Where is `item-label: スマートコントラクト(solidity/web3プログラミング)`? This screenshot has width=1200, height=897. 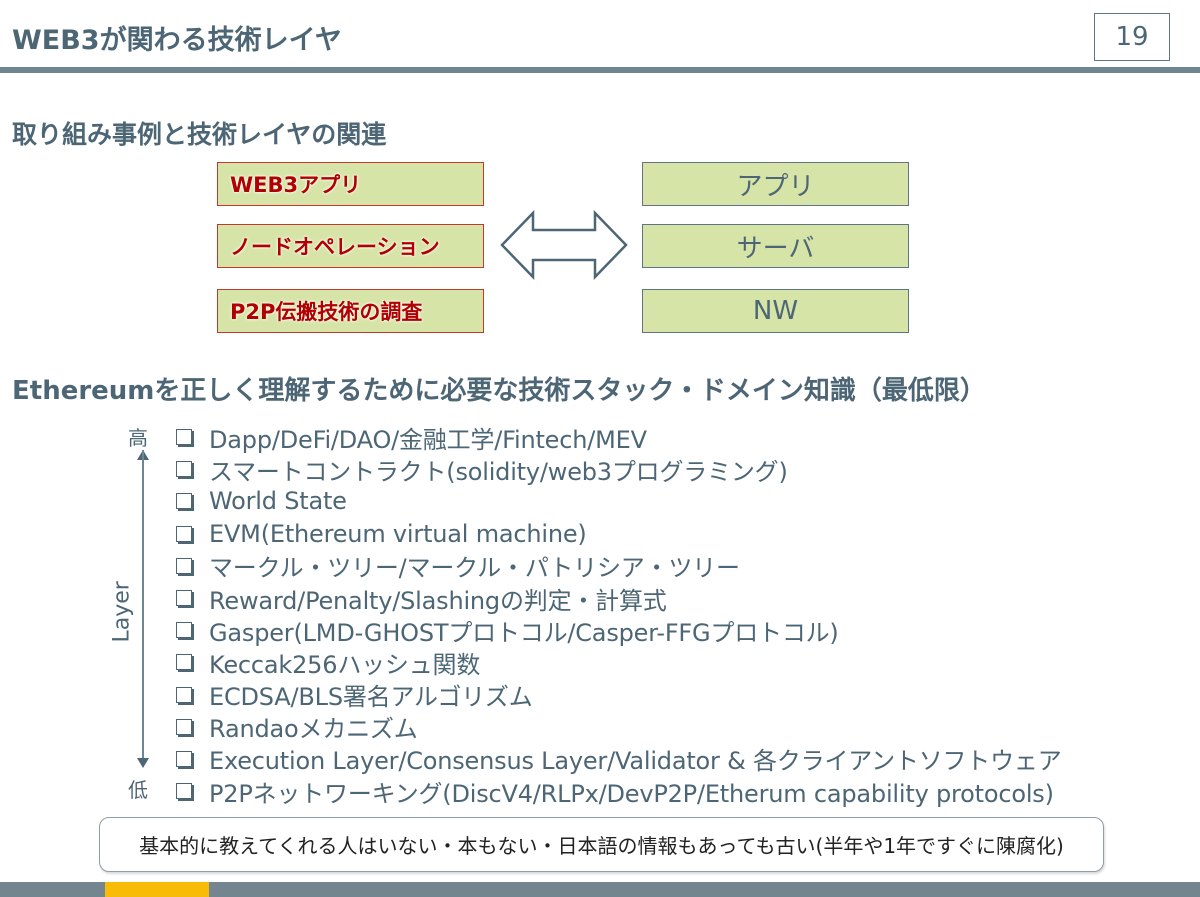
item-label: スマートコントラクト(solidity/web3プログラミング) is located at coordinates (498, 471).